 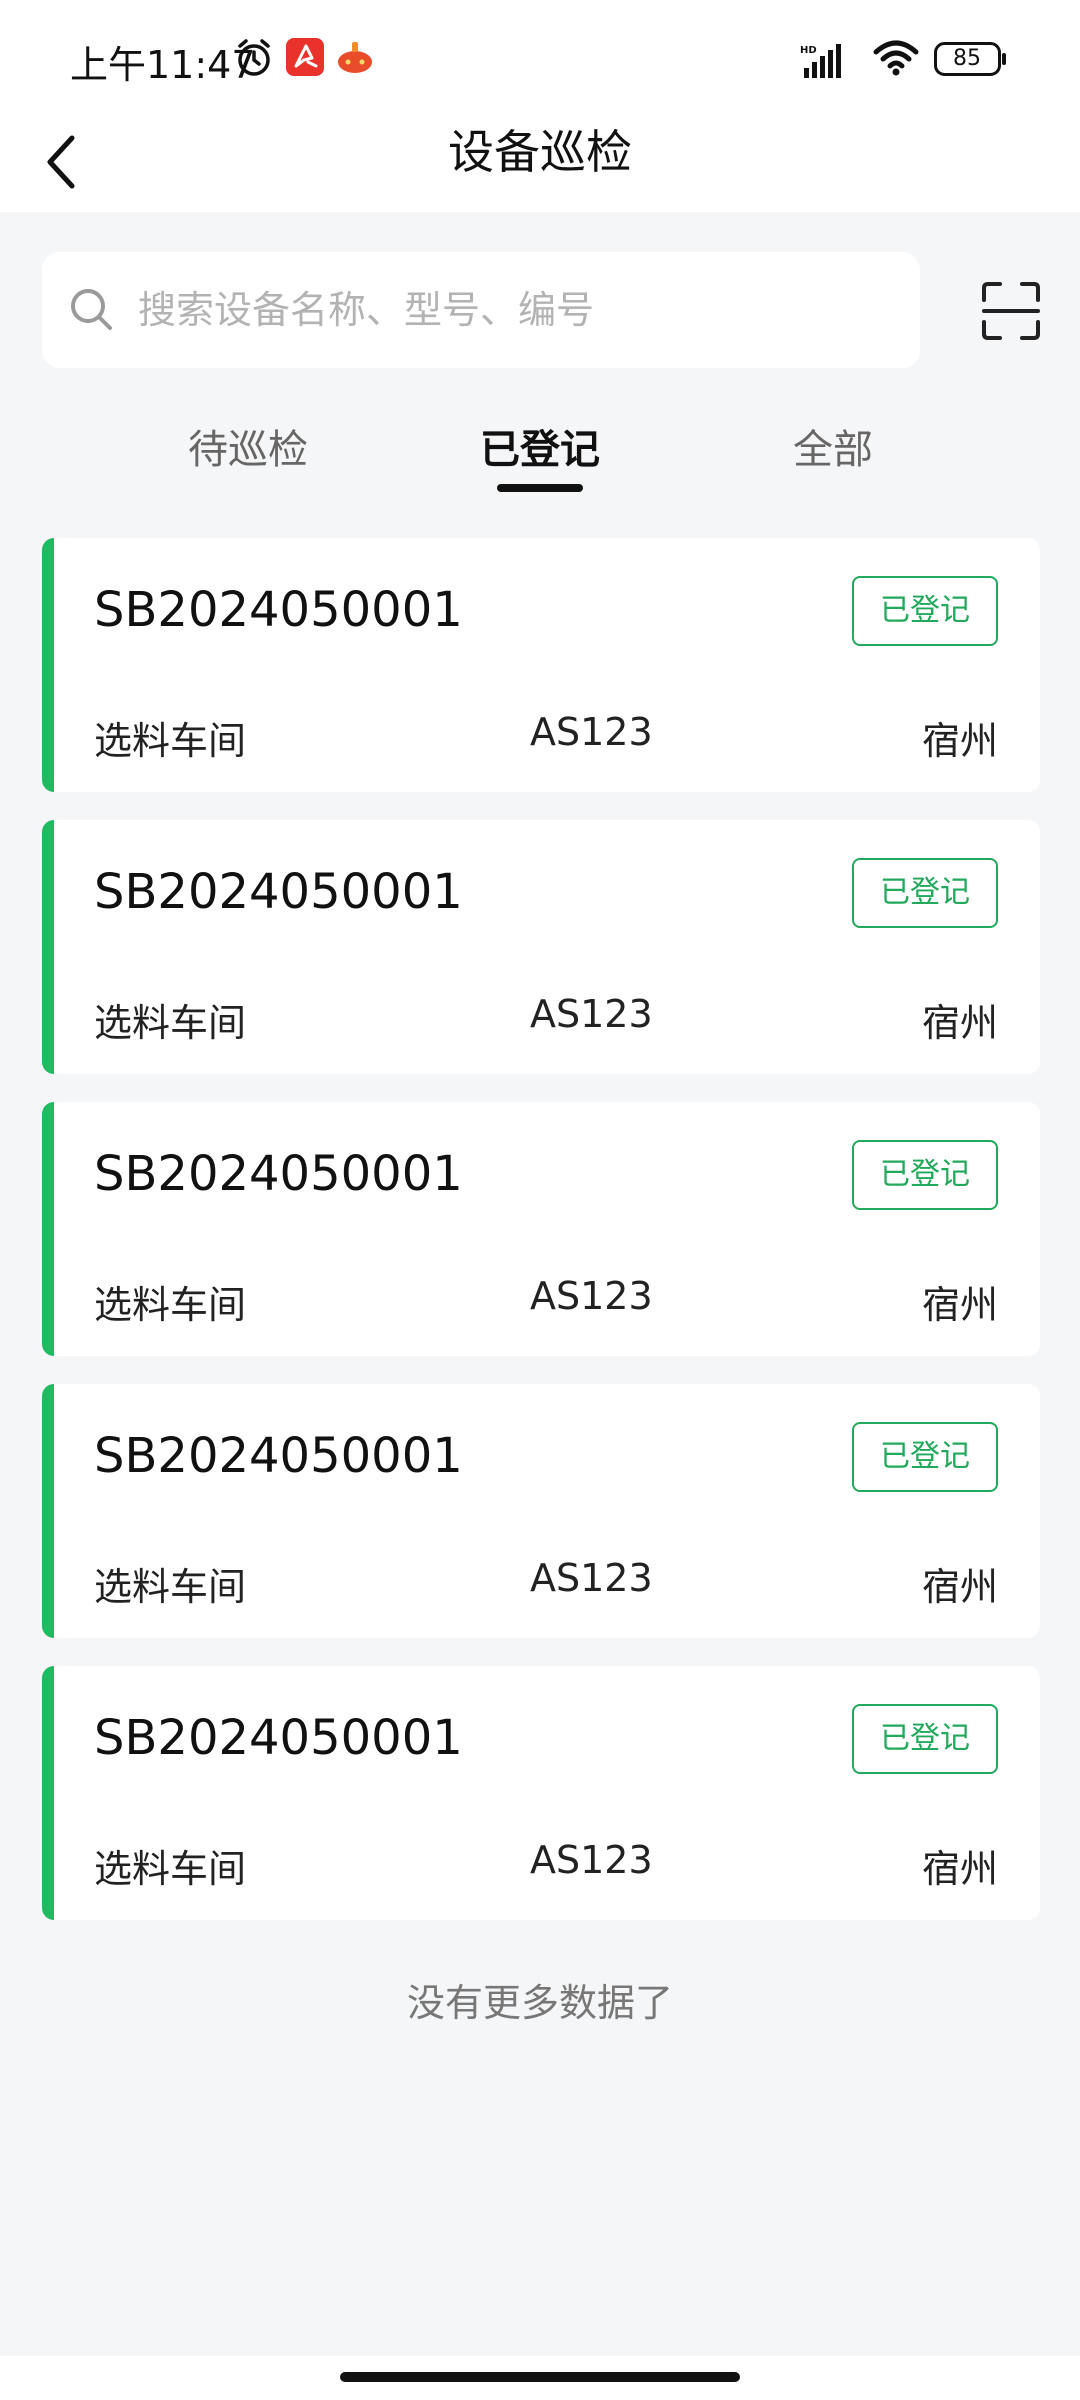 I want to click on alarm-icon, so click(x=254, y=57).